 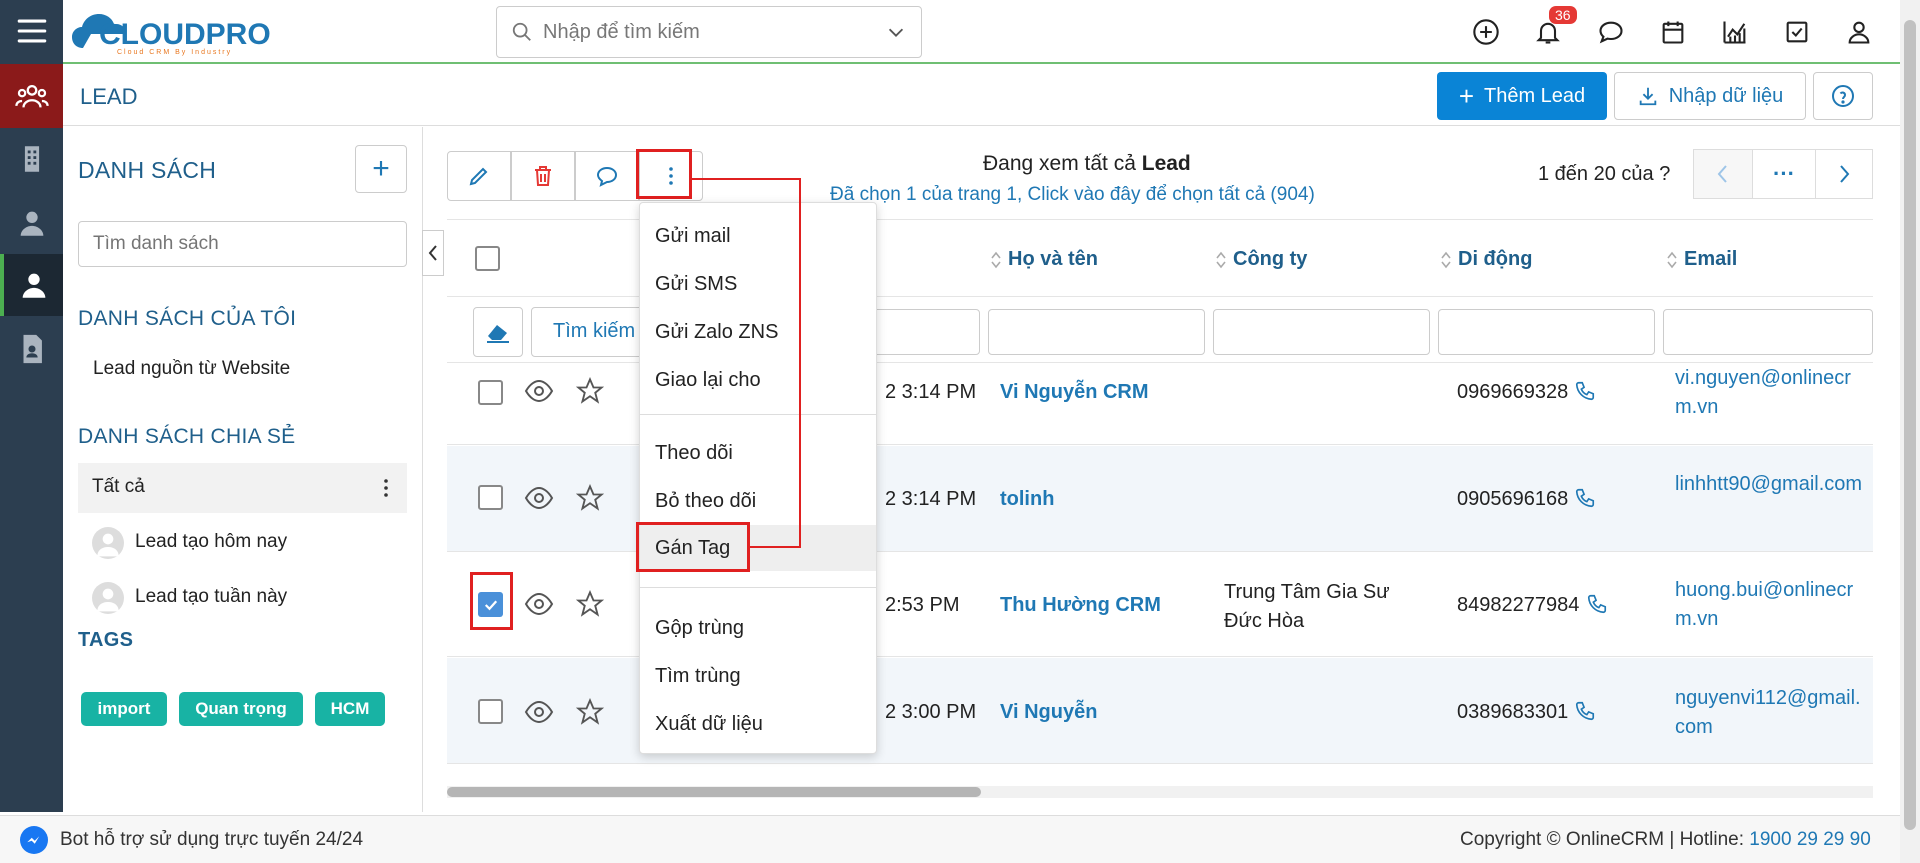 What do you see at coordinates (1647, 96) in the screenshot?
I see `download-icon` at bounding box center [1647, 96].